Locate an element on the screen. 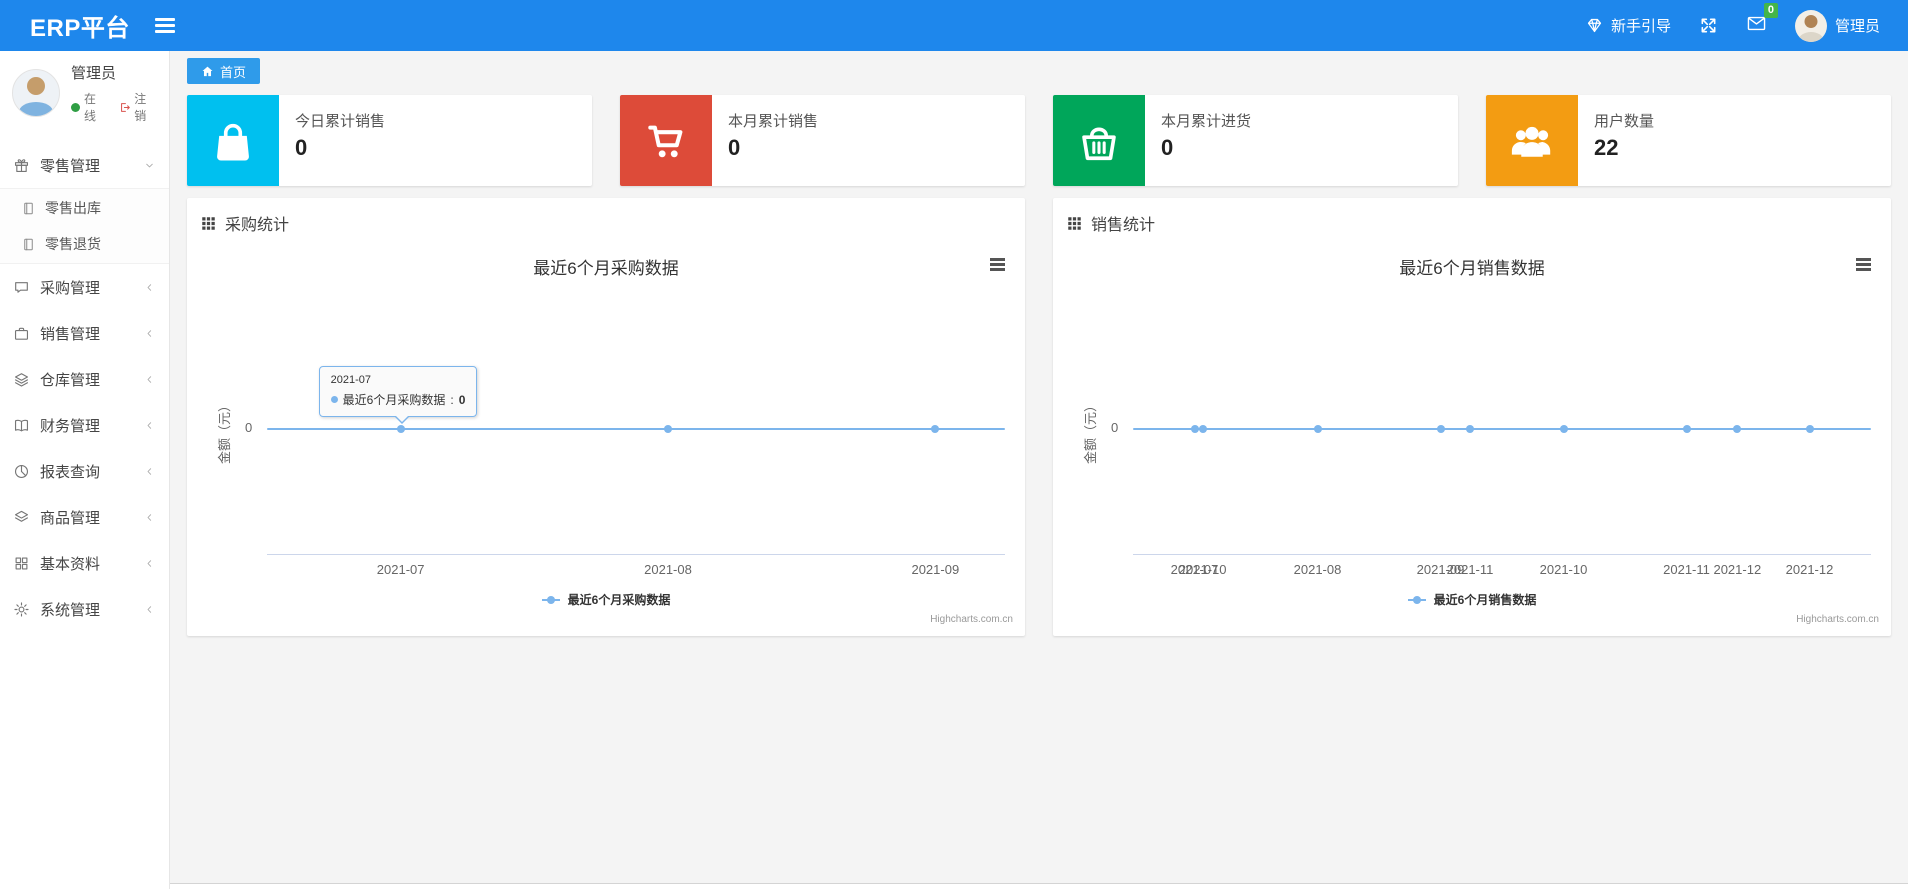  sidebar-item-basic: 基本资料 is located at coordinates (84, 563).